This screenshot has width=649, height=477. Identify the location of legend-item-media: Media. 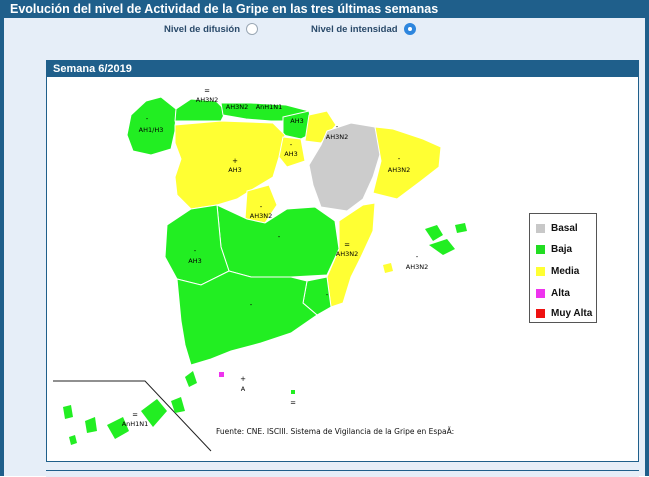
(557, 271).